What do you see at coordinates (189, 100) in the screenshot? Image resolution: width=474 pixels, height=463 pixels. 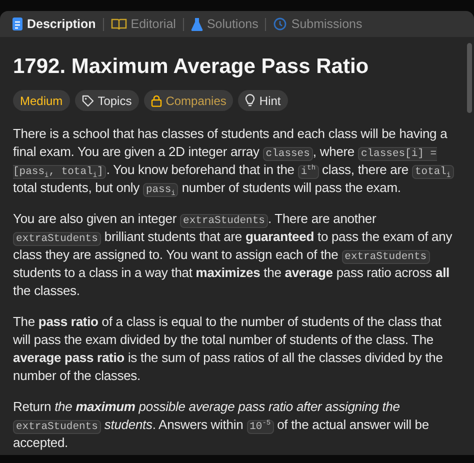 I see `tag-chip: Companies` at bounding box center [189, 100].